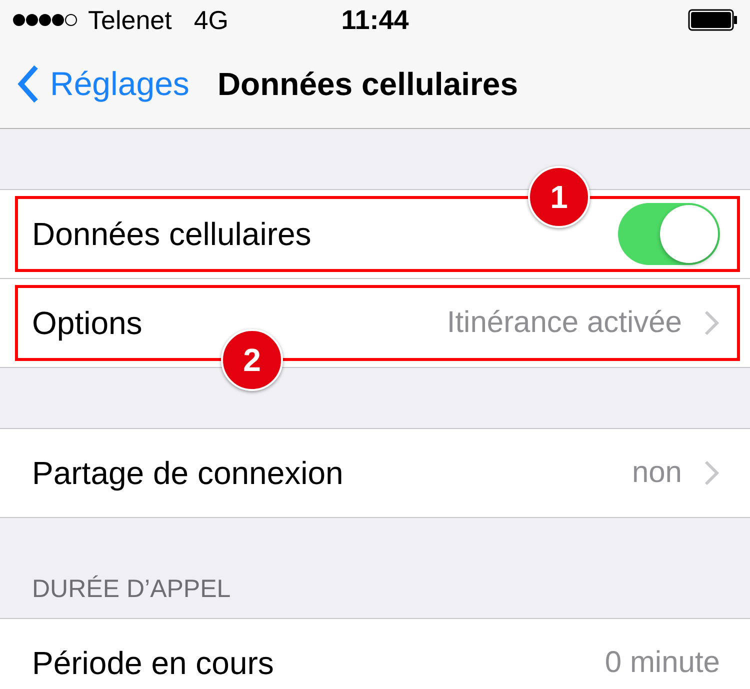  Describe the element at coordinates (28, 84) in the screenshot. I see `back-chevron-icon` at that location.